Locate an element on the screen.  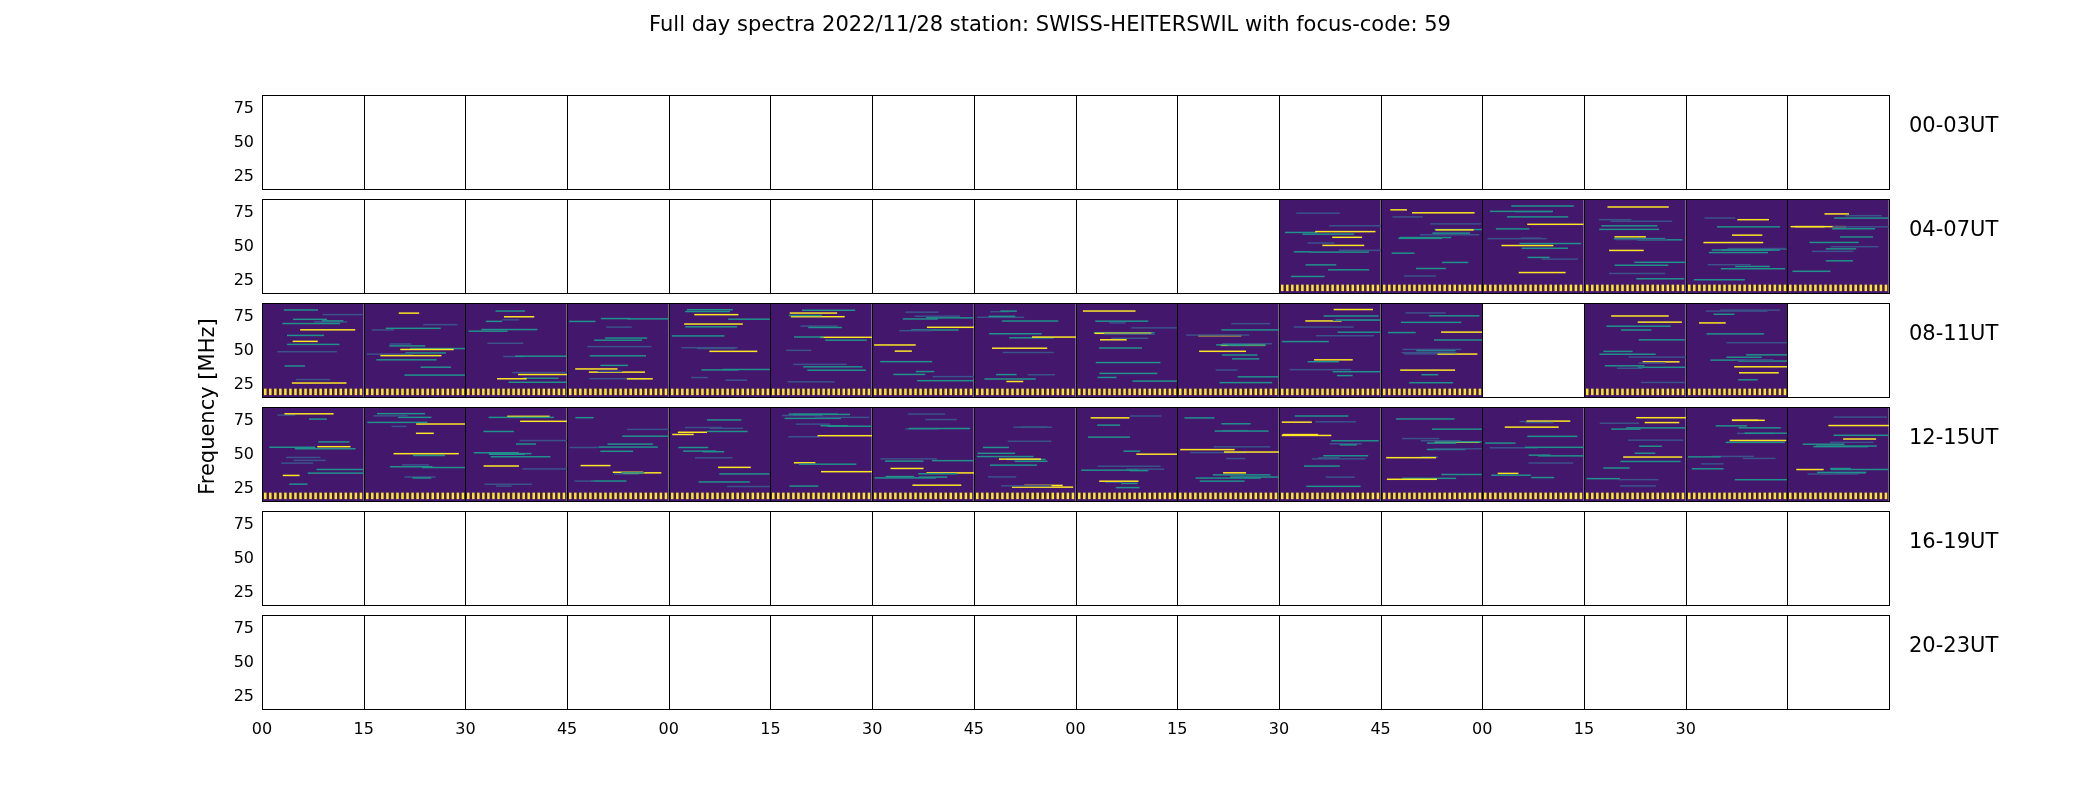
row-time-label: 20-23UT is located at coordinates (1954, 645).